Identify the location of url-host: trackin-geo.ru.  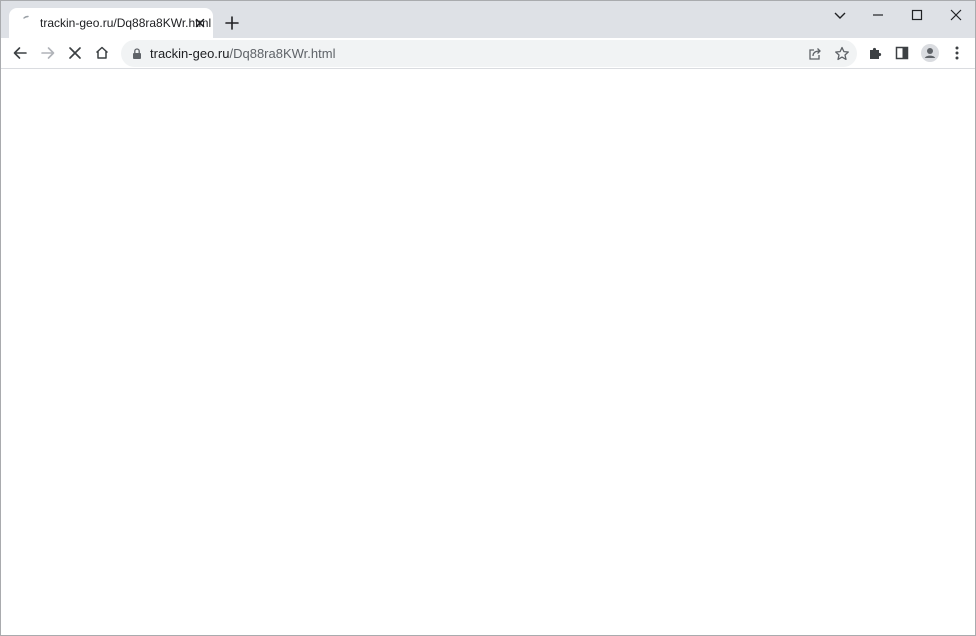
(190, 53).